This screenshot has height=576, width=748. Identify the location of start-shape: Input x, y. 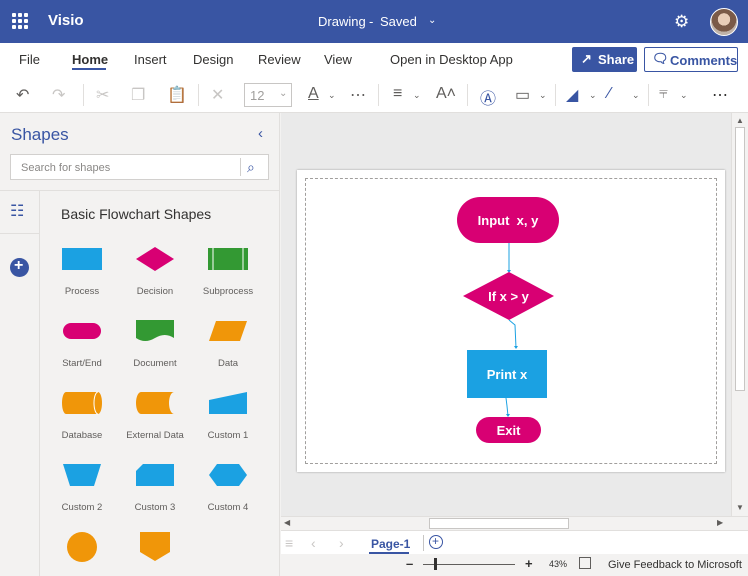
(508, 220).